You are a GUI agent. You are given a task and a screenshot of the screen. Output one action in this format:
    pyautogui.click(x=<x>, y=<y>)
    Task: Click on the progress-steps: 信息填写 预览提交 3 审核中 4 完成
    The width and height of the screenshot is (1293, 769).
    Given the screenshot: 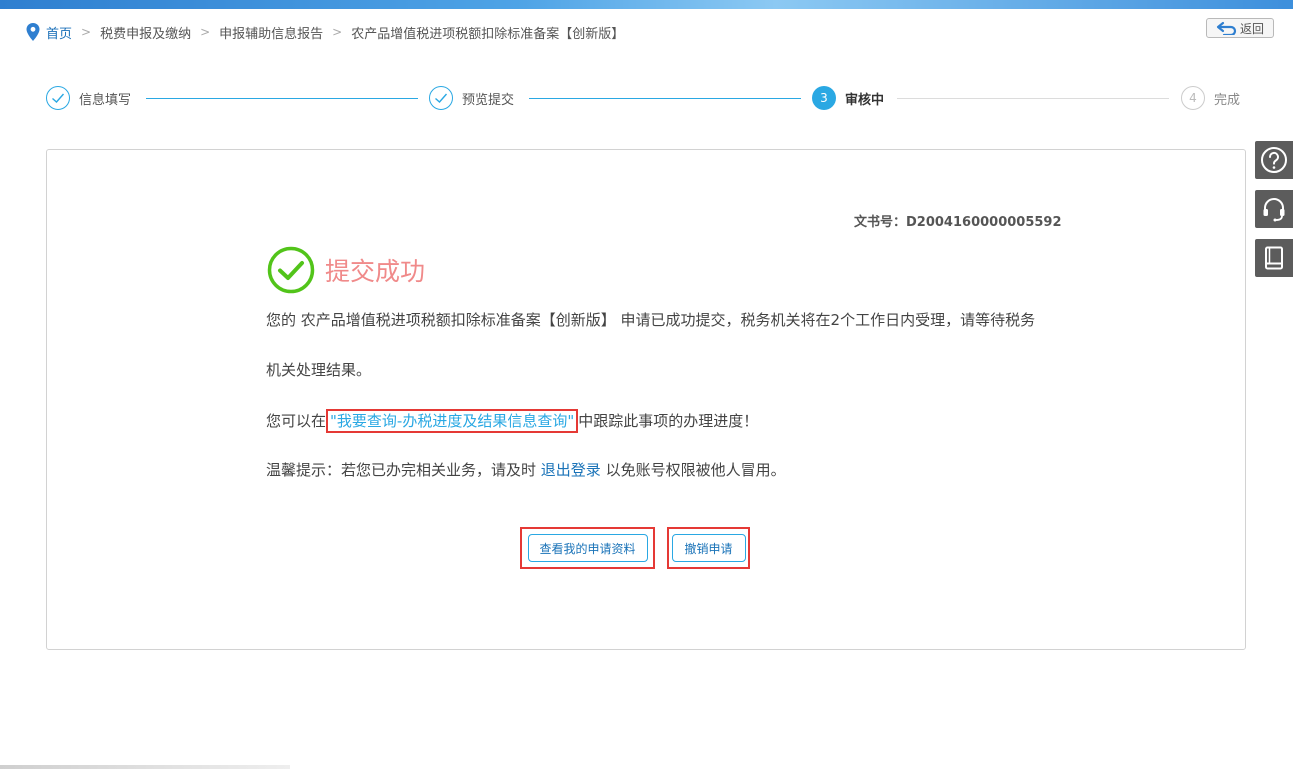 What is the action you would take?
    pyautogui.click(x=646, y=98)
    